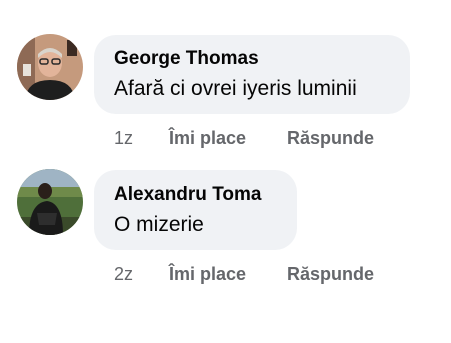 The image size is (451, 343). What do you see at coordinates (123, 274) in the screenshot?
I see `comment-timestamp: 2z` at bounding box center [123, 274].